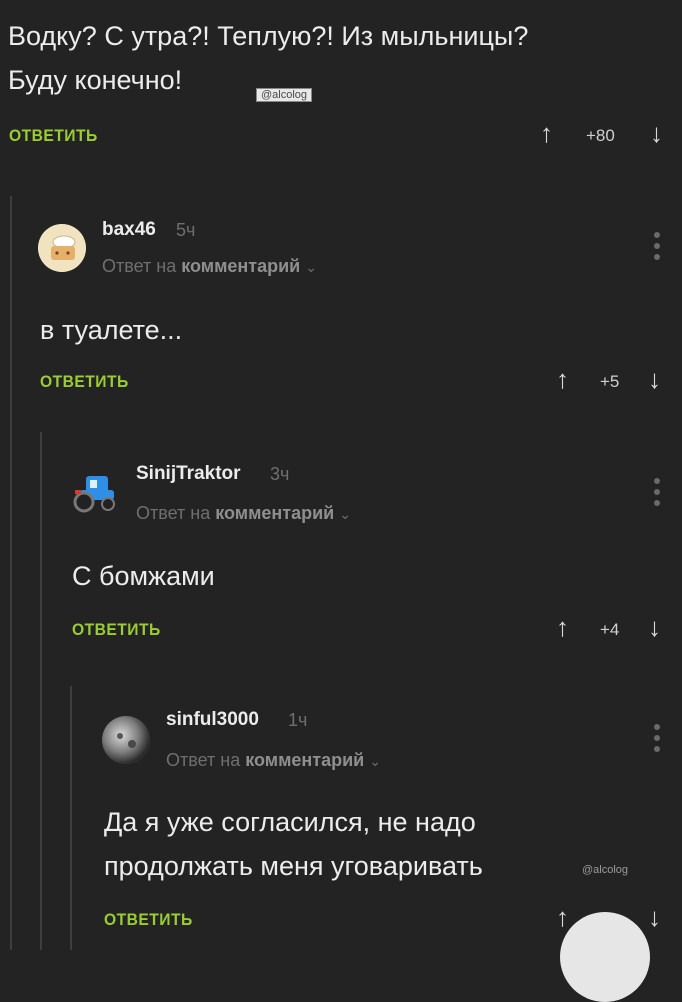  I want to click on author-name: bax46, so click(129, 230).